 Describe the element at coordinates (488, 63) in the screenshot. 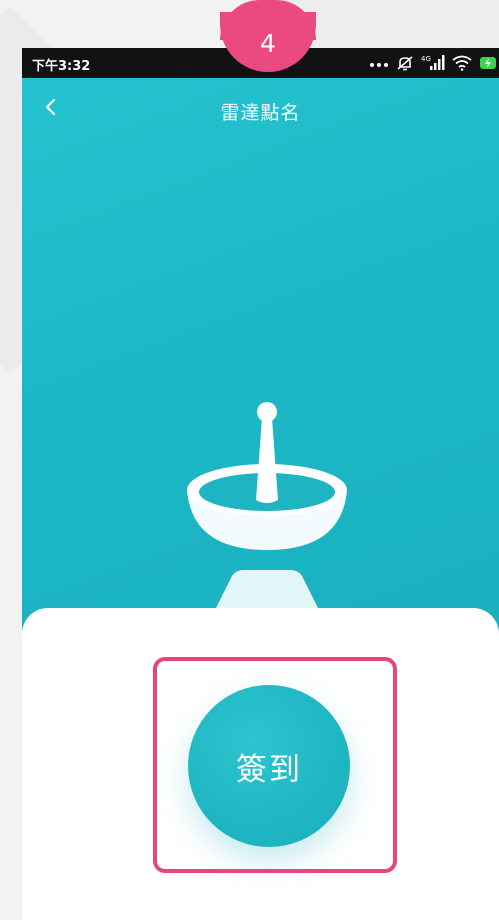

I see `battery-charging-icon` at that location.